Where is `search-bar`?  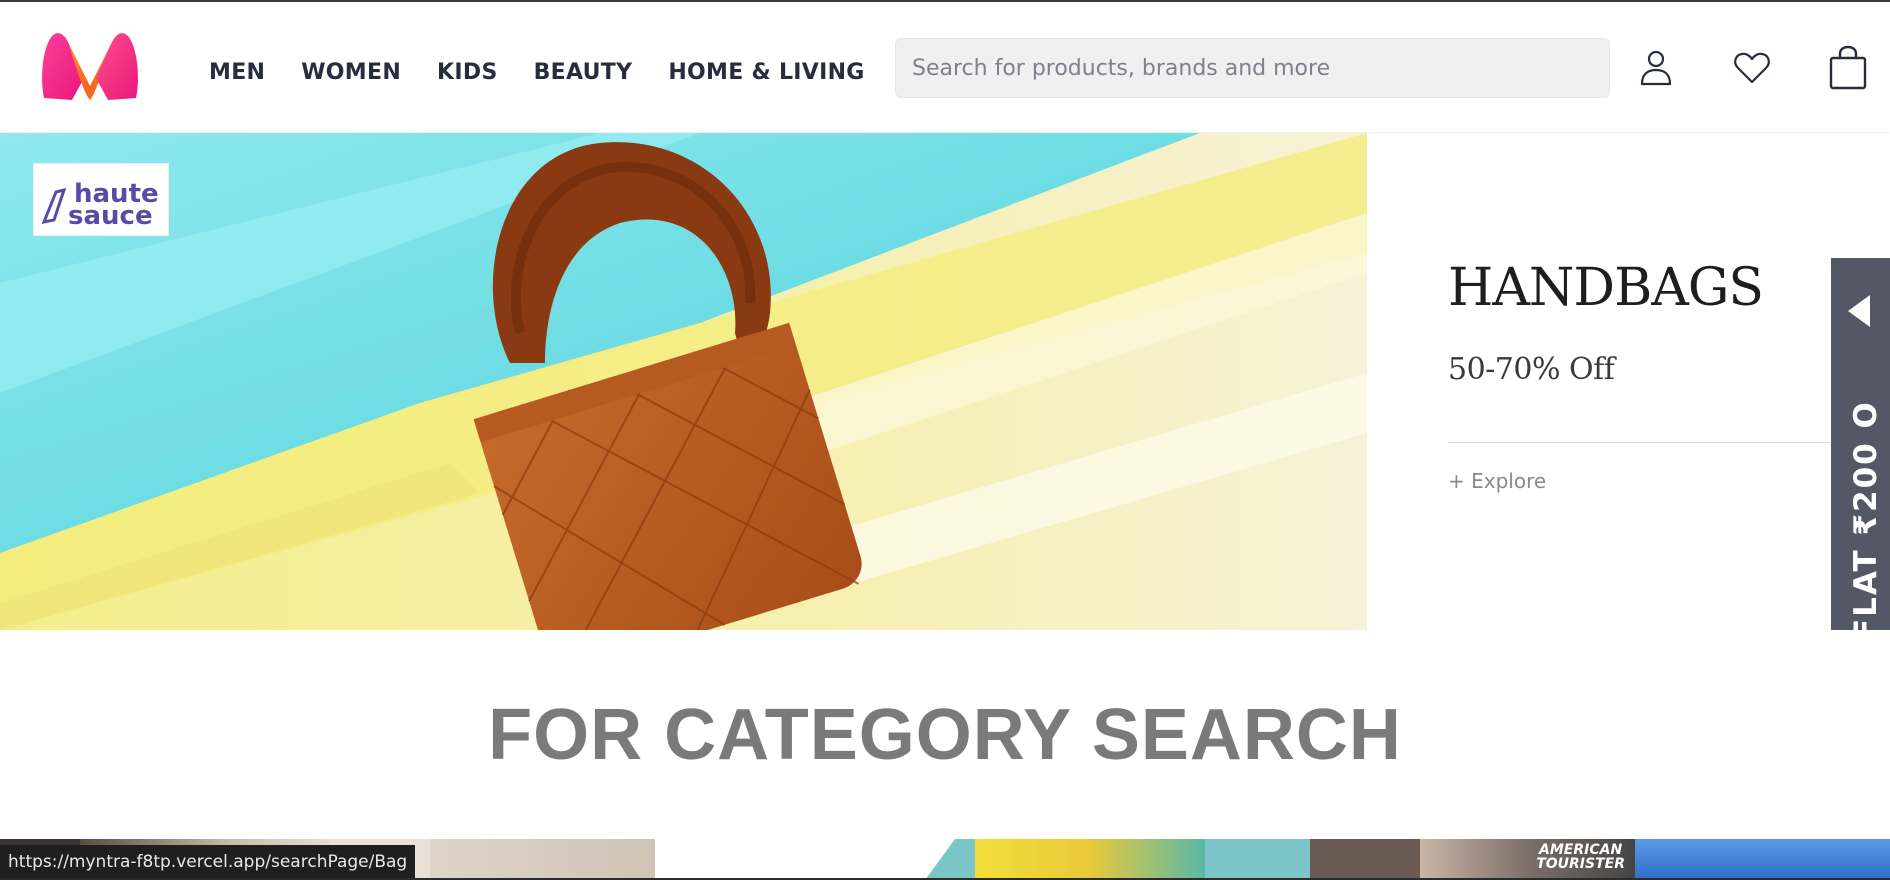
search-bar is located at coordinates (1252, 68).